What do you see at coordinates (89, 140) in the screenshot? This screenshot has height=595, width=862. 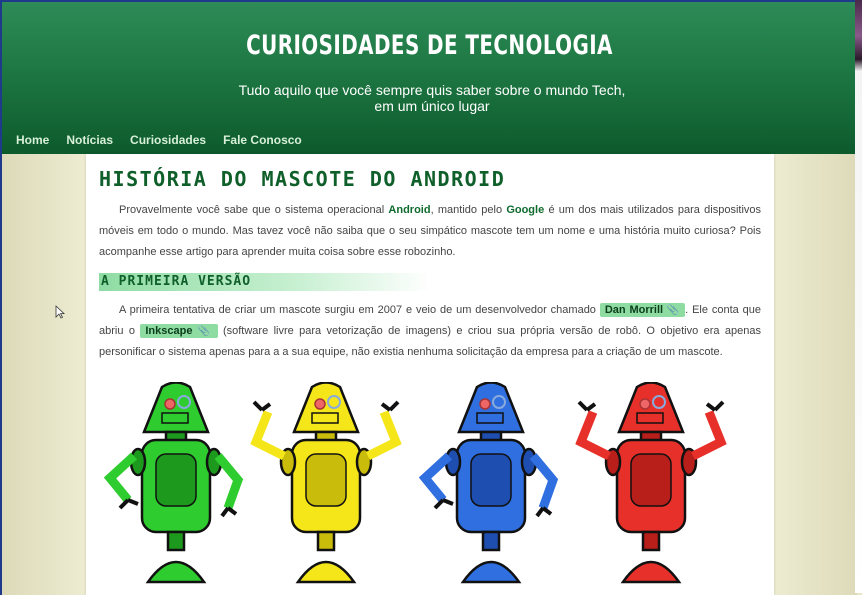 I see `nav-noticias: Notícias` at bounding box center [89, 140].